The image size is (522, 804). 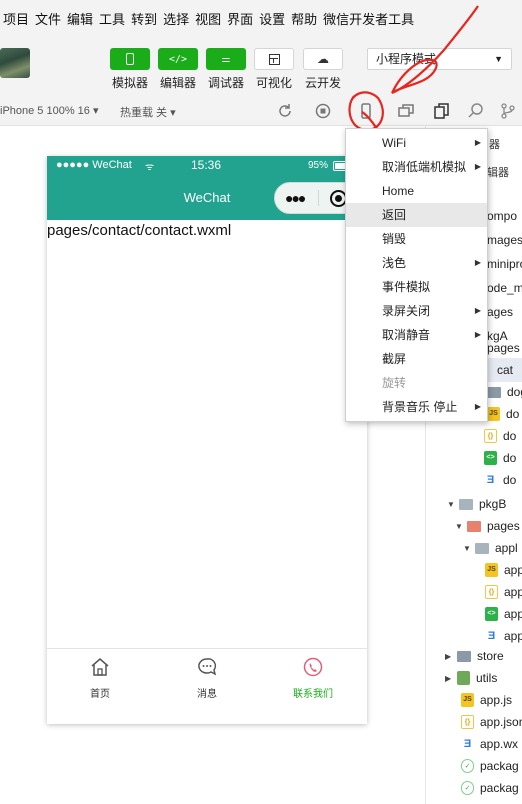 I want to click on menu-item-theme: 浅色 ▶, so click(x=416, y=263).